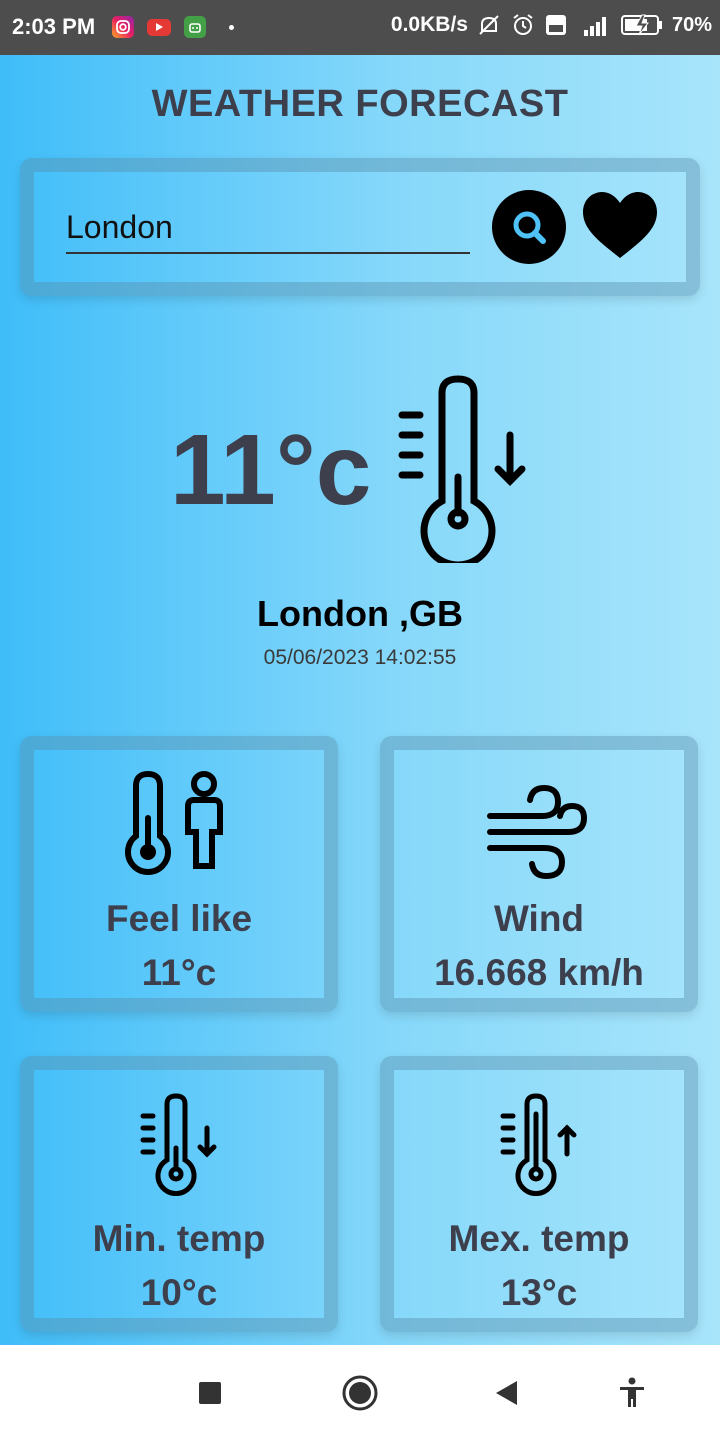 The height and width of the screenshot is (1440, 720). I want to click on wind-label: Wind, so click(539, 918).